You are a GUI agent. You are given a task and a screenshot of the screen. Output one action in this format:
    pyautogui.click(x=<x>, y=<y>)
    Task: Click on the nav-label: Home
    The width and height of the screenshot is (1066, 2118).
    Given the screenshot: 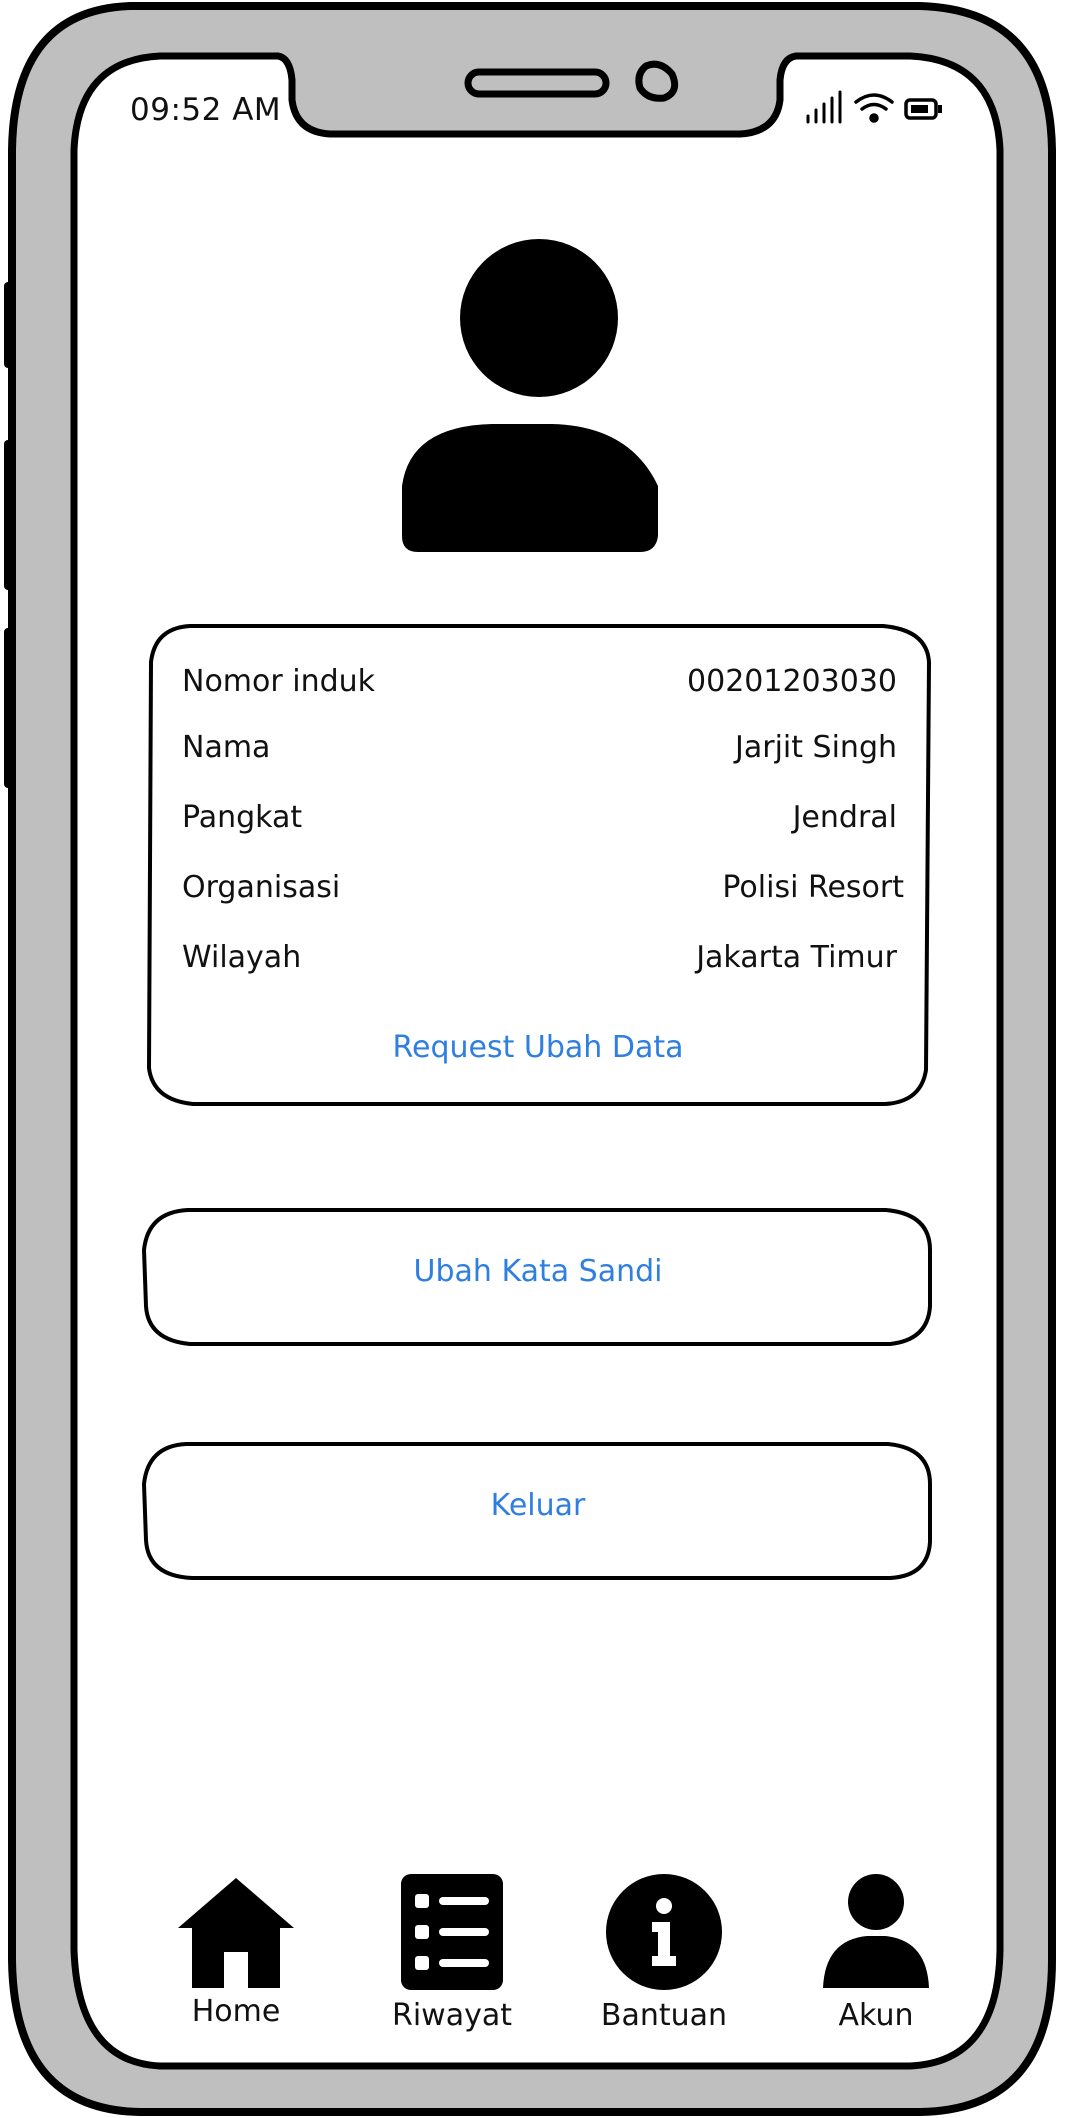 What is the action you would take?
    pyautogui.click(x=236, y=2011)
    